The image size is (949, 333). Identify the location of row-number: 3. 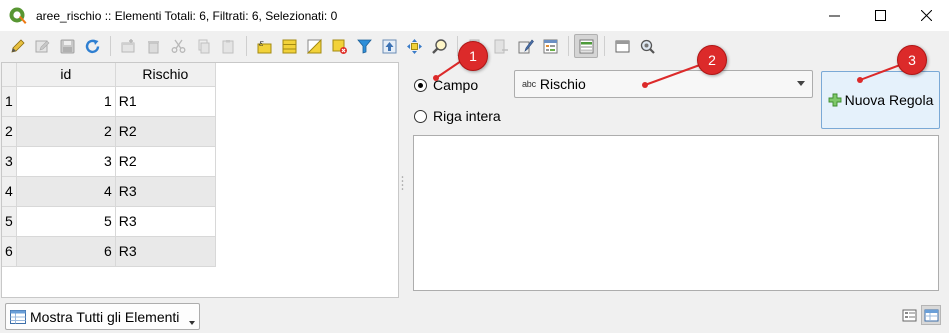
(9, 161).